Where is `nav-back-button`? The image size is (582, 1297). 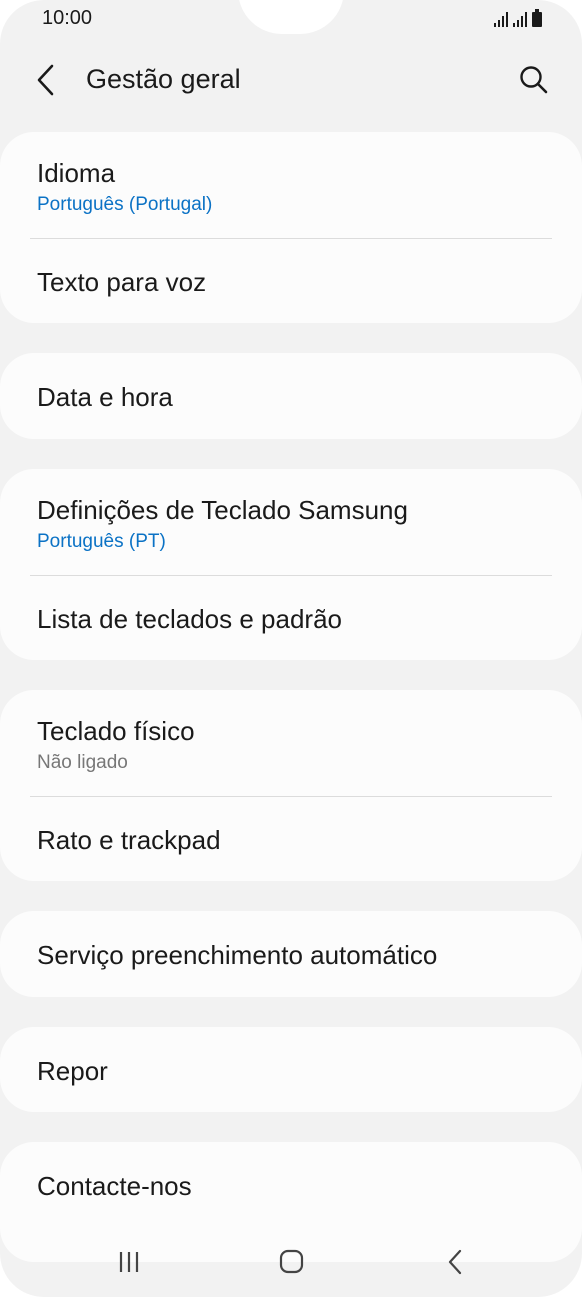 nav-back-button is located at coordinates (455, 1262).